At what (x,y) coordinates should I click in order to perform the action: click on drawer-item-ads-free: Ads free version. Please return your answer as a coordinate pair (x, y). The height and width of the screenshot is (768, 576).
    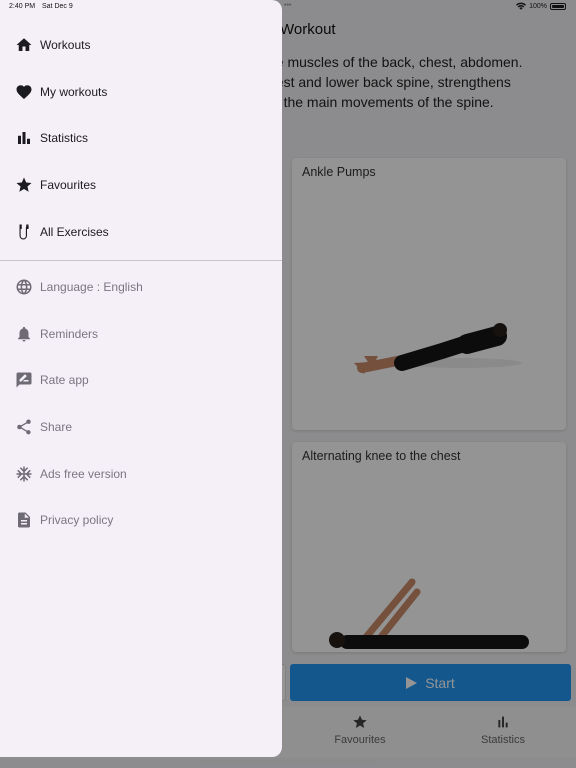
    Looking at the image, I should click on (141, 474).